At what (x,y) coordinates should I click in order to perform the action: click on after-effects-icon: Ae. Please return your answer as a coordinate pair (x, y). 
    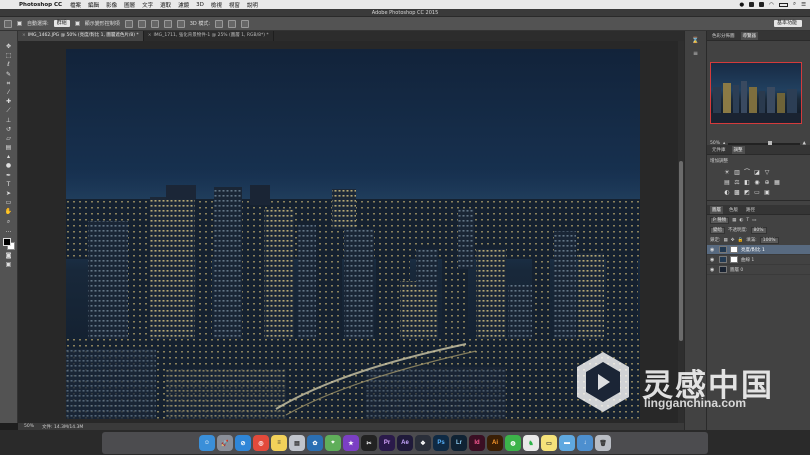
    Looking at the image, I should click on (405, 443).